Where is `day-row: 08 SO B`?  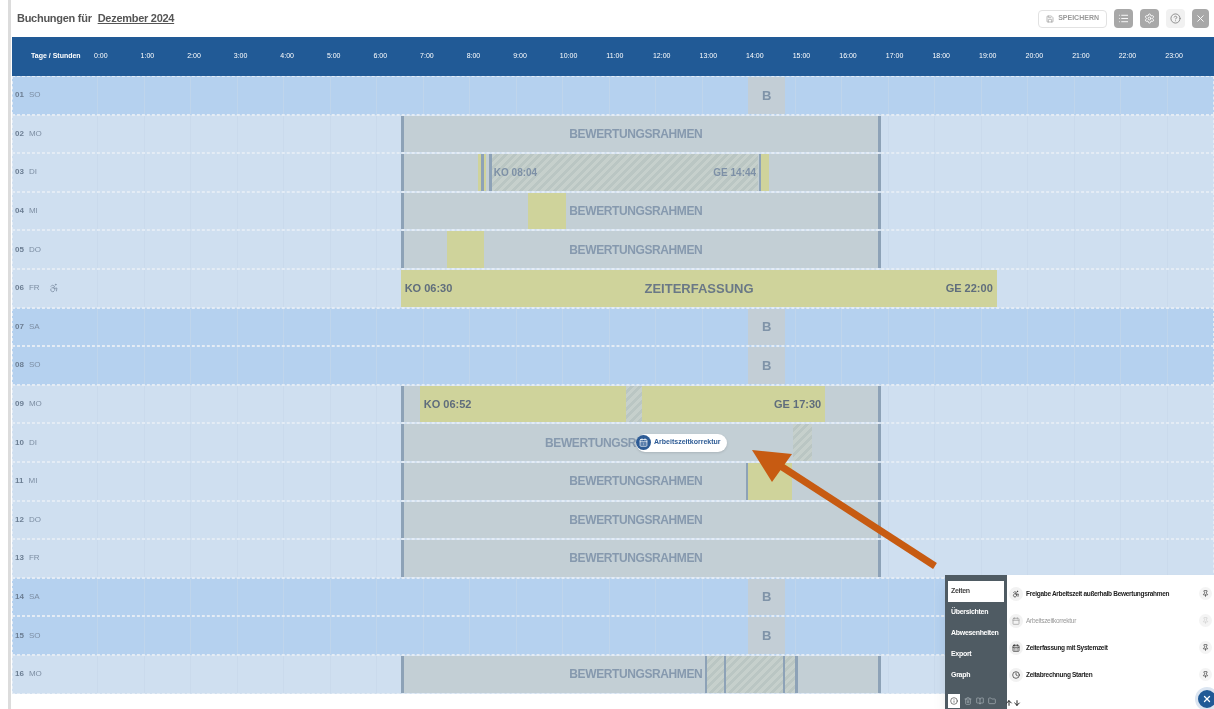
day-row: 08 SO B is located at coordinates (613, 365).